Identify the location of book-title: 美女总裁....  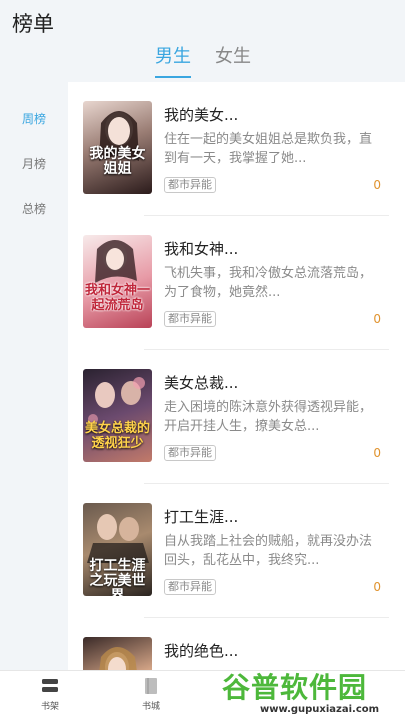
(201, 383).